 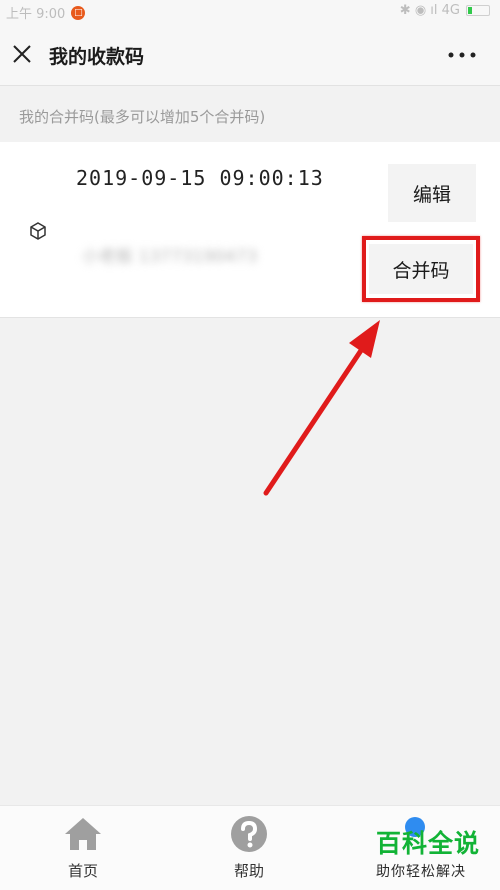 What do you see at coordinates (200, 178) in the screenshot?
I see `card-datetime: 2019-09-15 09:00:13` at bounding box center [200, 178].